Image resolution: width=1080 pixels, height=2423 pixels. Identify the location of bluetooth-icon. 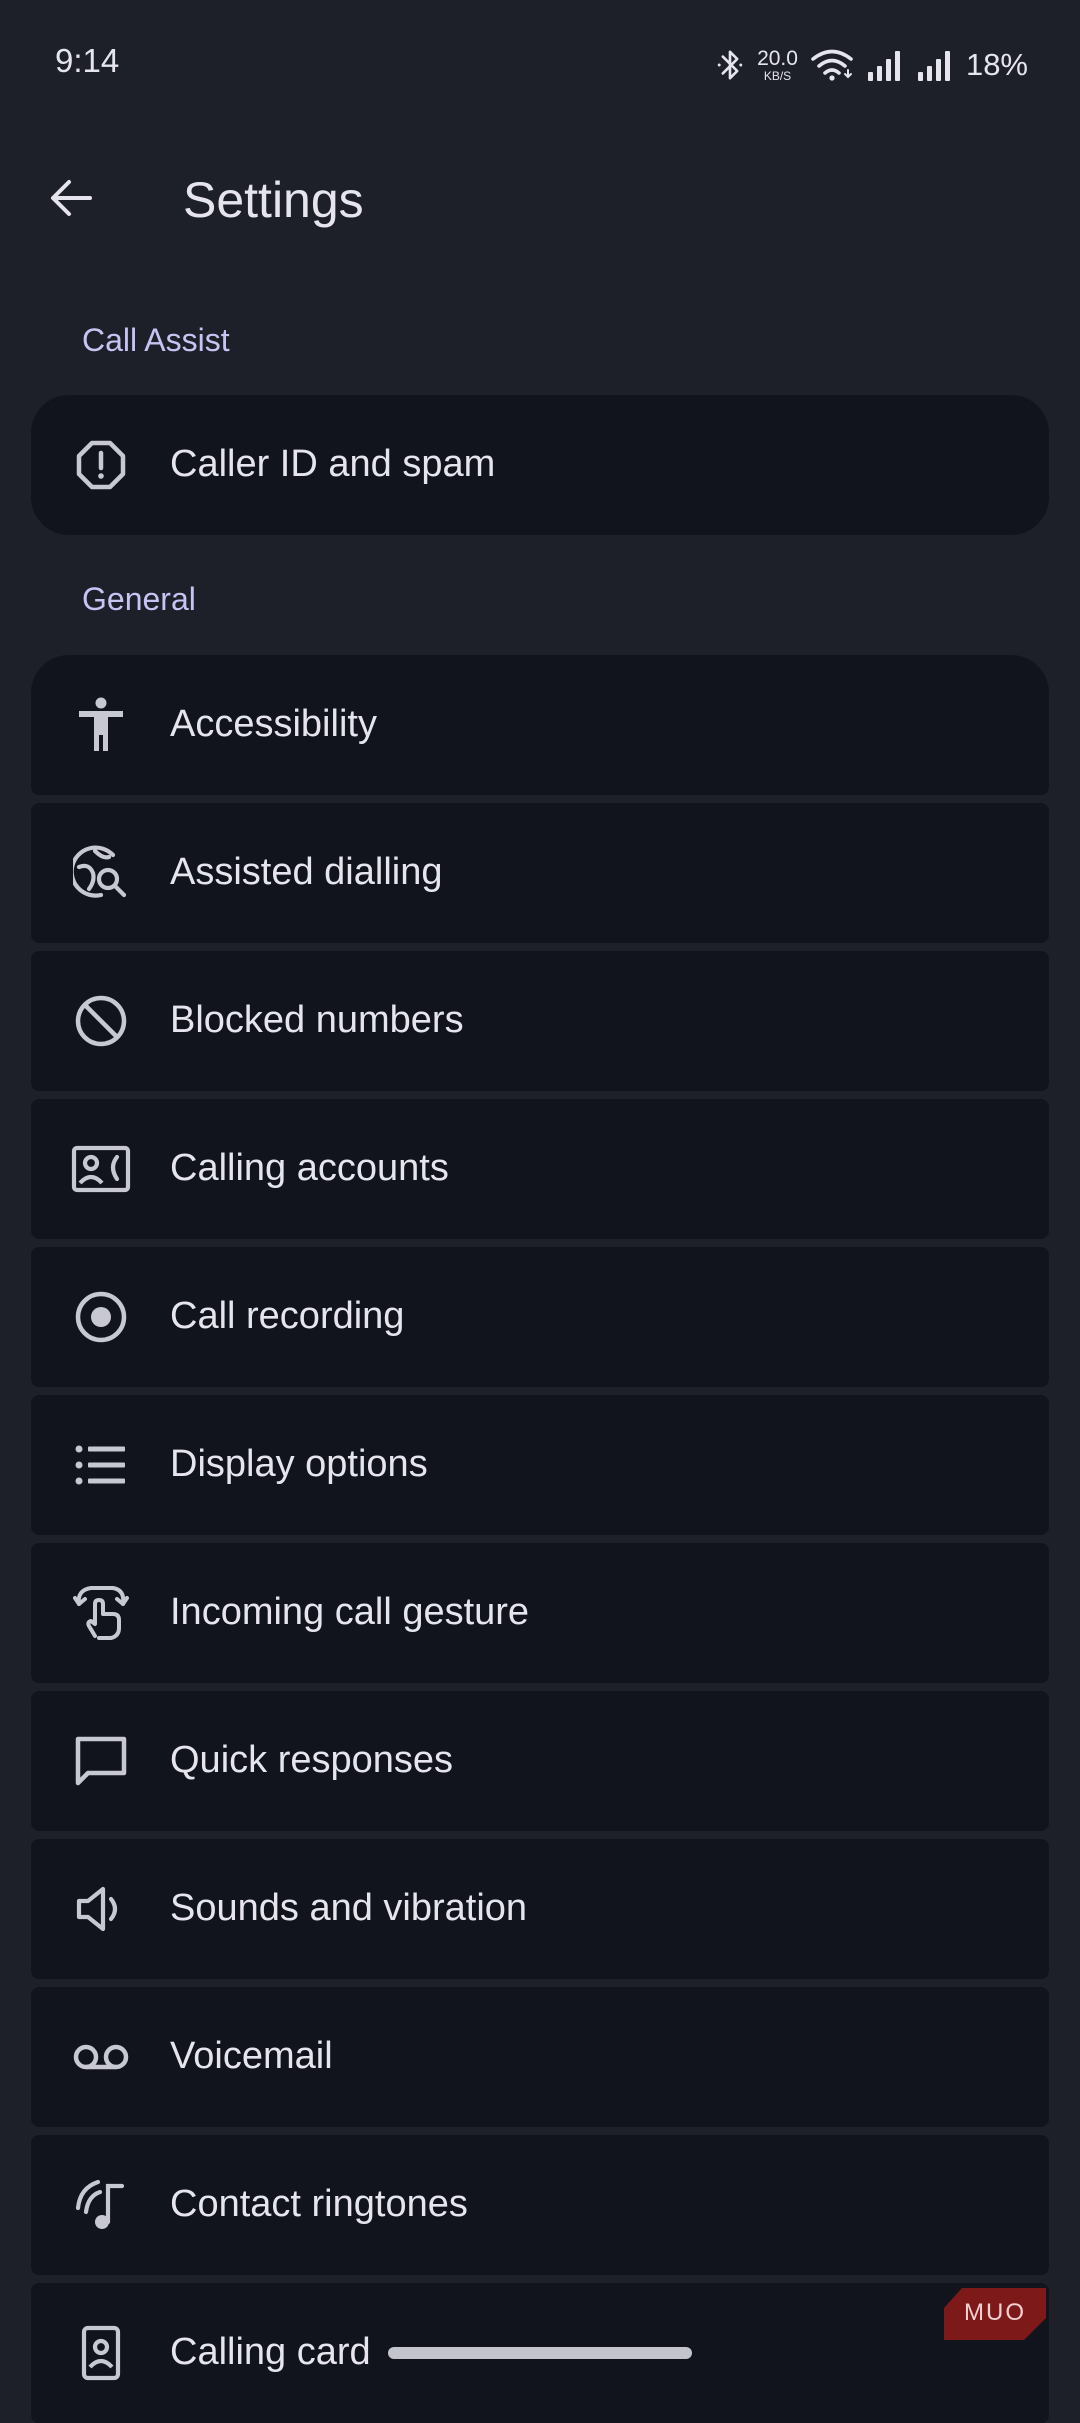
(730, 65).